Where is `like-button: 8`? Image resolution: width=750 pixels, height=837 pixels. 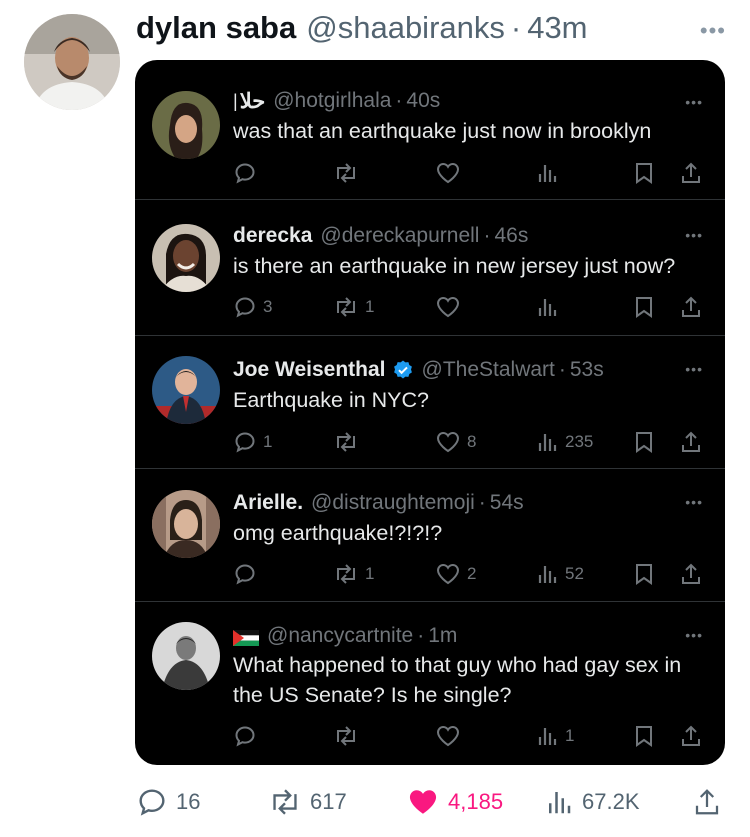
like-button: 8 is located at coordinates (455, 442).